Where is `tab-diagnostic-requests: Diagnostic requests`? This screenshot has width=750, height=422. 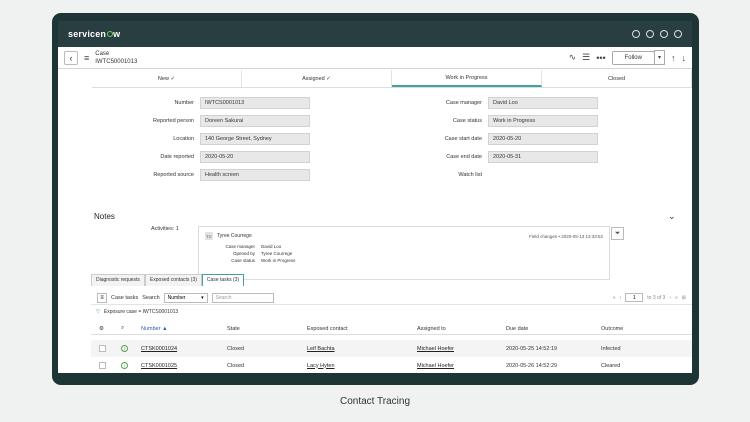
tab-diagnostic-requests: Diagnostic requests is located at coordinates (118, 280).